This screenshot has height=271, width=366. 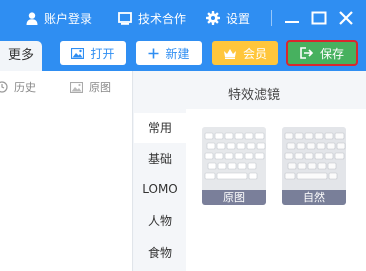 I want to click on close-button, so click(x=346, y=18).